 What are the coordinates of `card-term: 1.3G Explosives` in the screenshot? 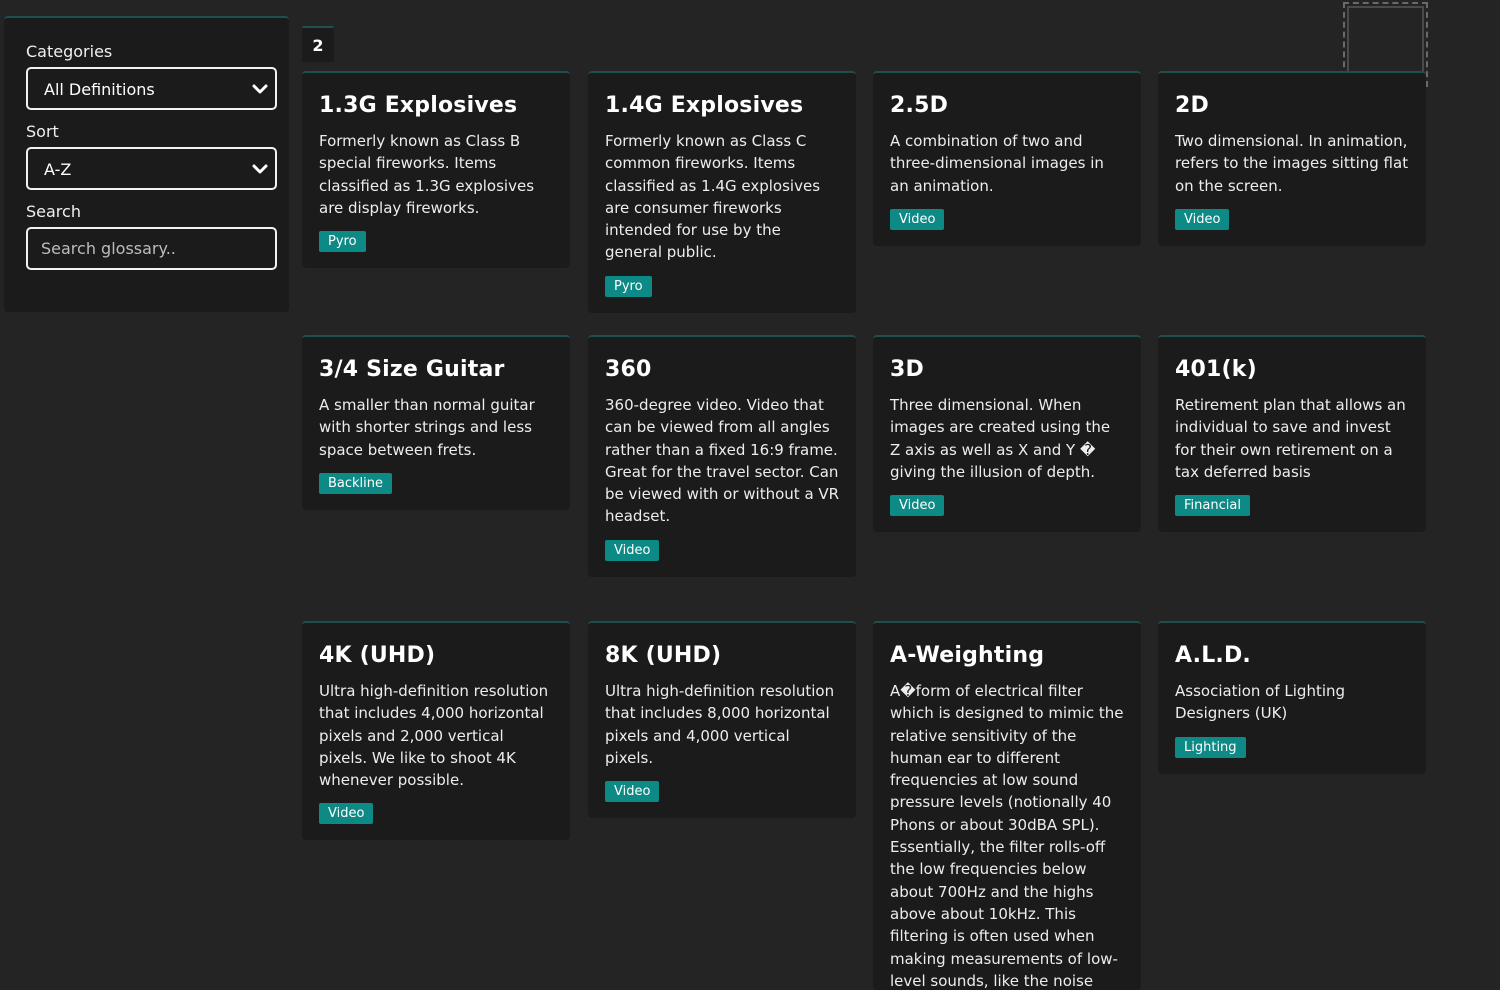 It's located at (418, 105).